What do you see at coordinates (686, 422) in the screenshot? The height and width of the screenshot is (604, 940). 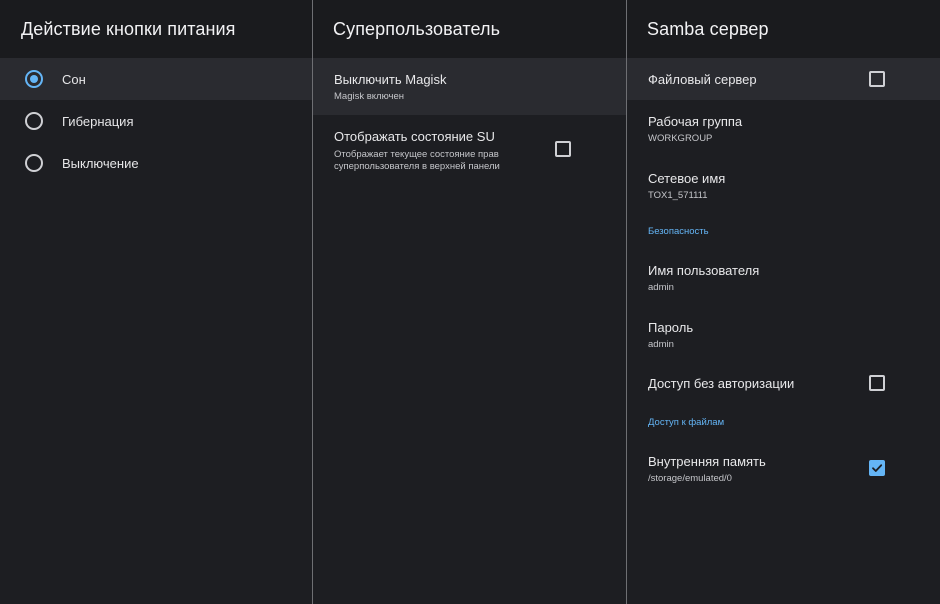 I see `file-access-section-header: Доступ к файлам` at bounding box center [686, 422].